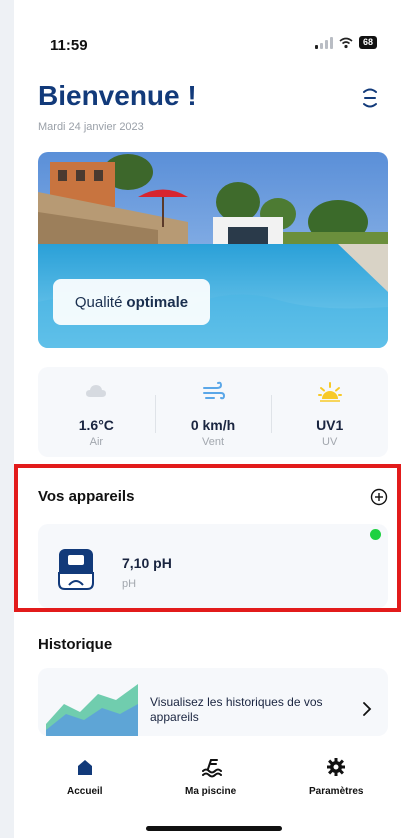 The image size is (401, 838). I want to click on page-title: Bienvenue !, so click(117, 95).